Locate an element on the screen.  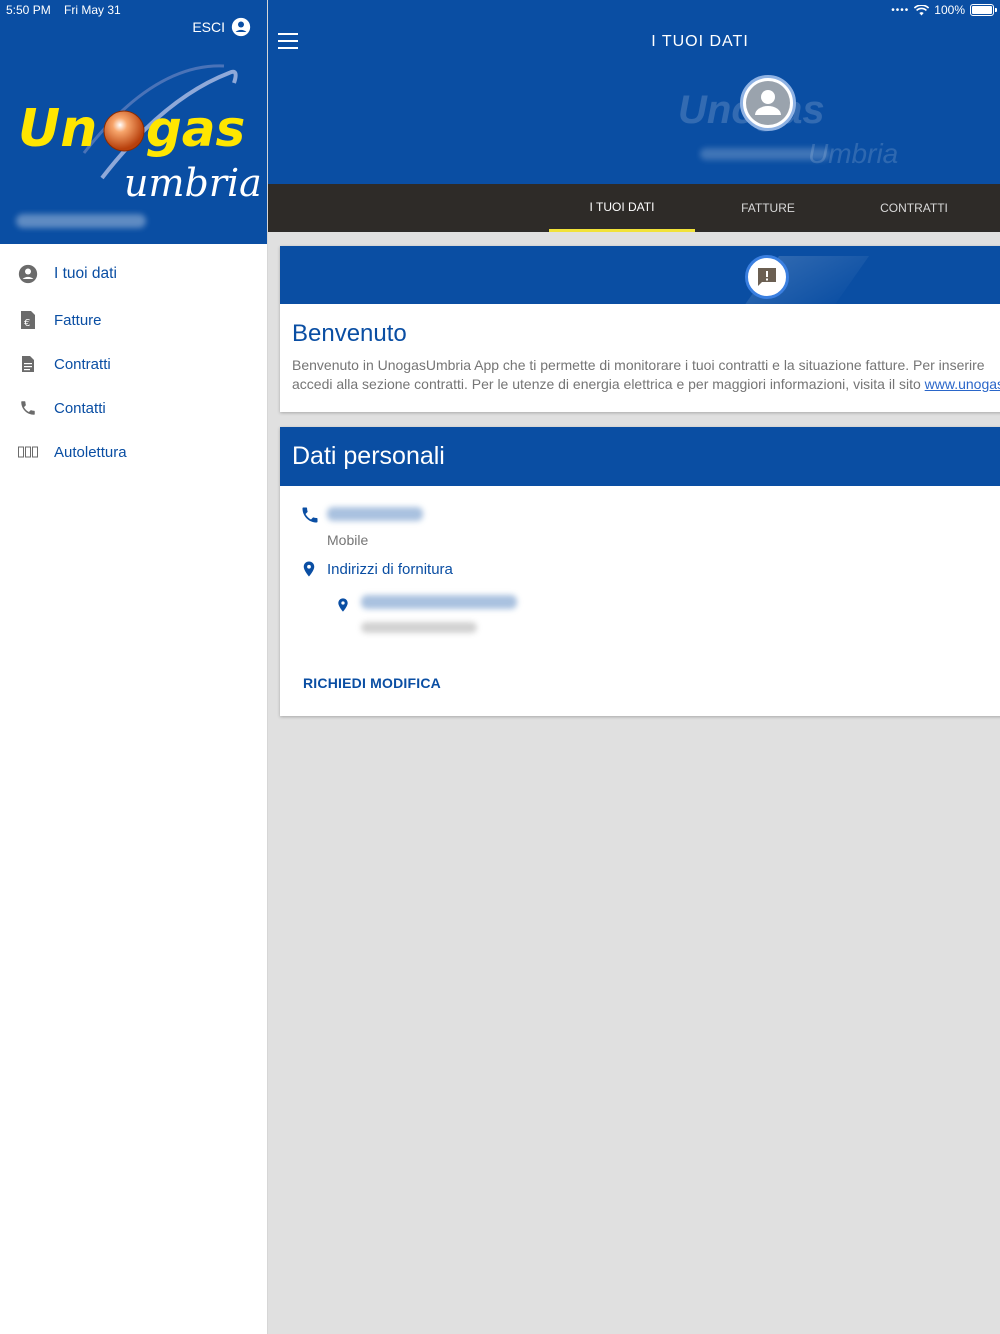
sidebar-item-label: I tuoi dati is located at coordinates (85, 273).